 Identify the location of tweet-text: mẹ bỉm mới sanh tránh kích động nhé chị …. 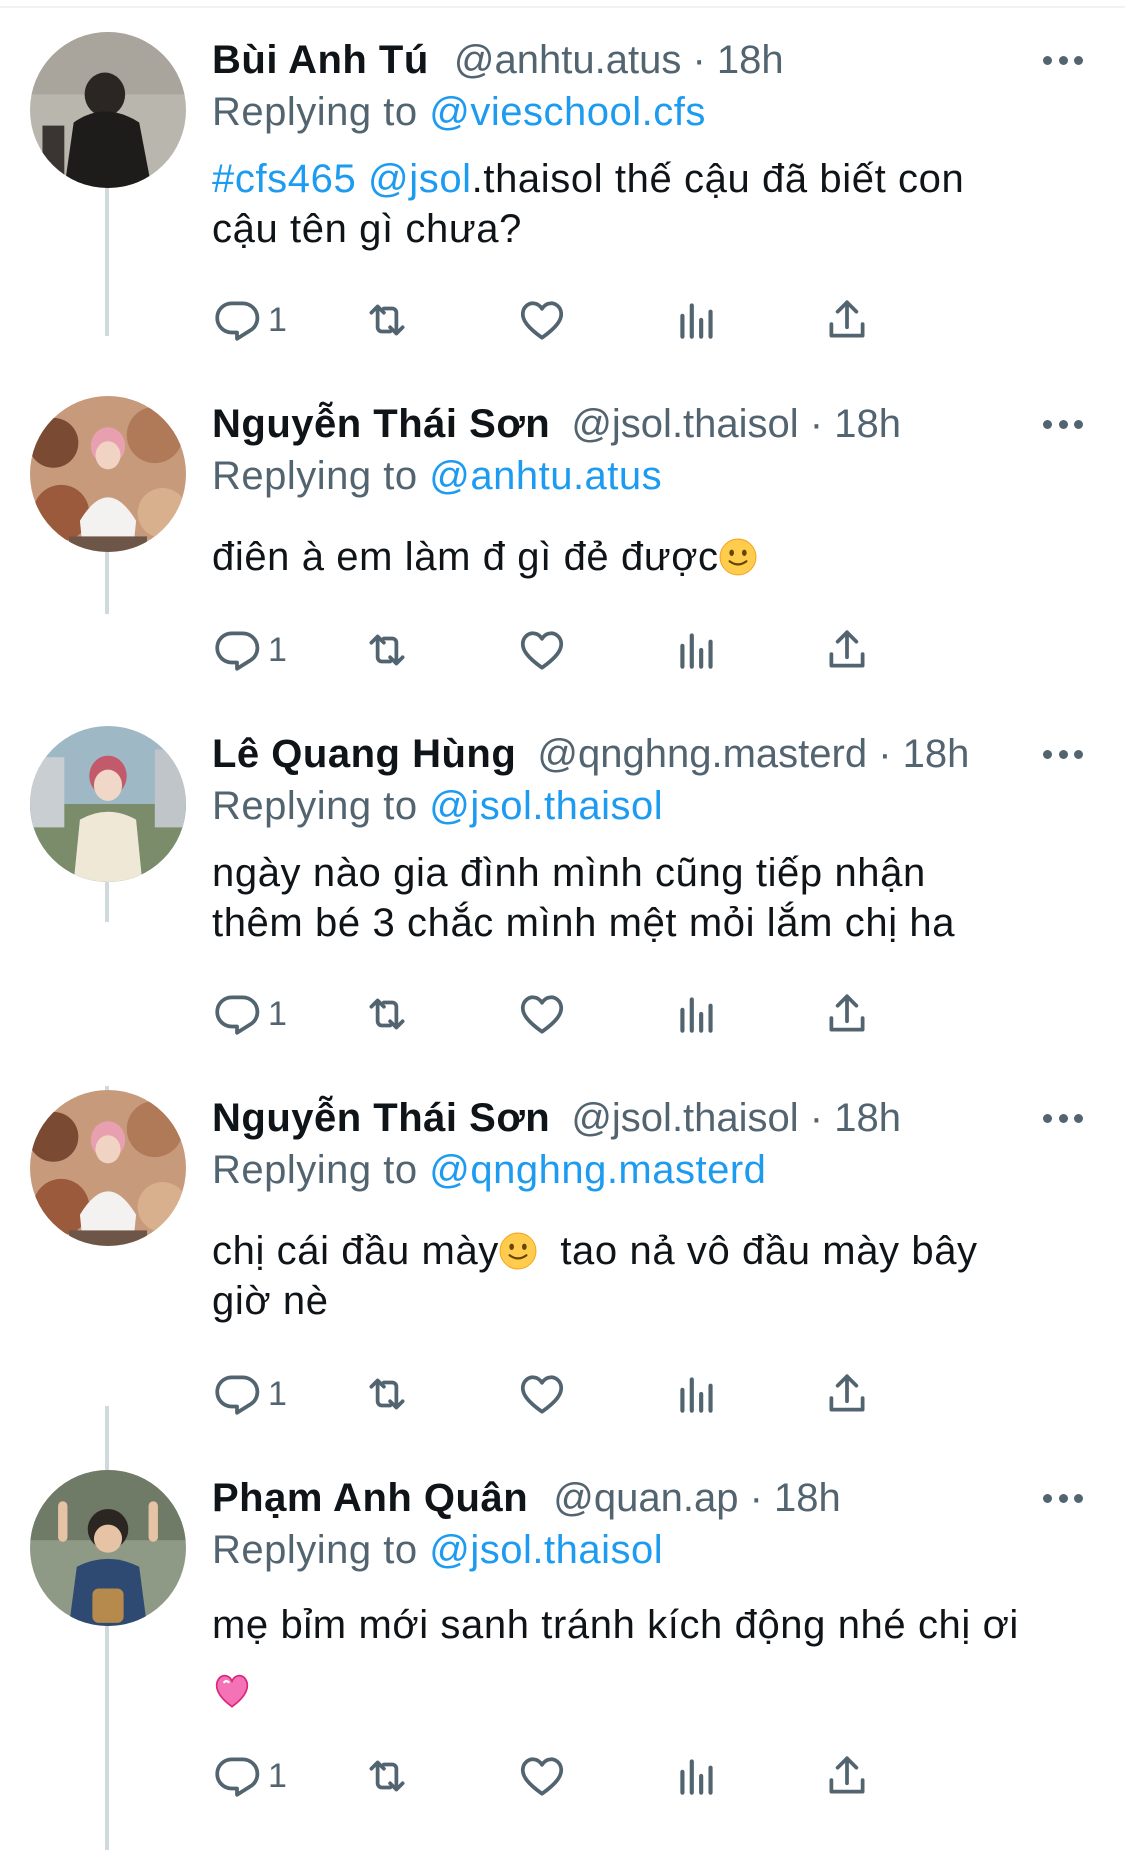
(642, 1658).